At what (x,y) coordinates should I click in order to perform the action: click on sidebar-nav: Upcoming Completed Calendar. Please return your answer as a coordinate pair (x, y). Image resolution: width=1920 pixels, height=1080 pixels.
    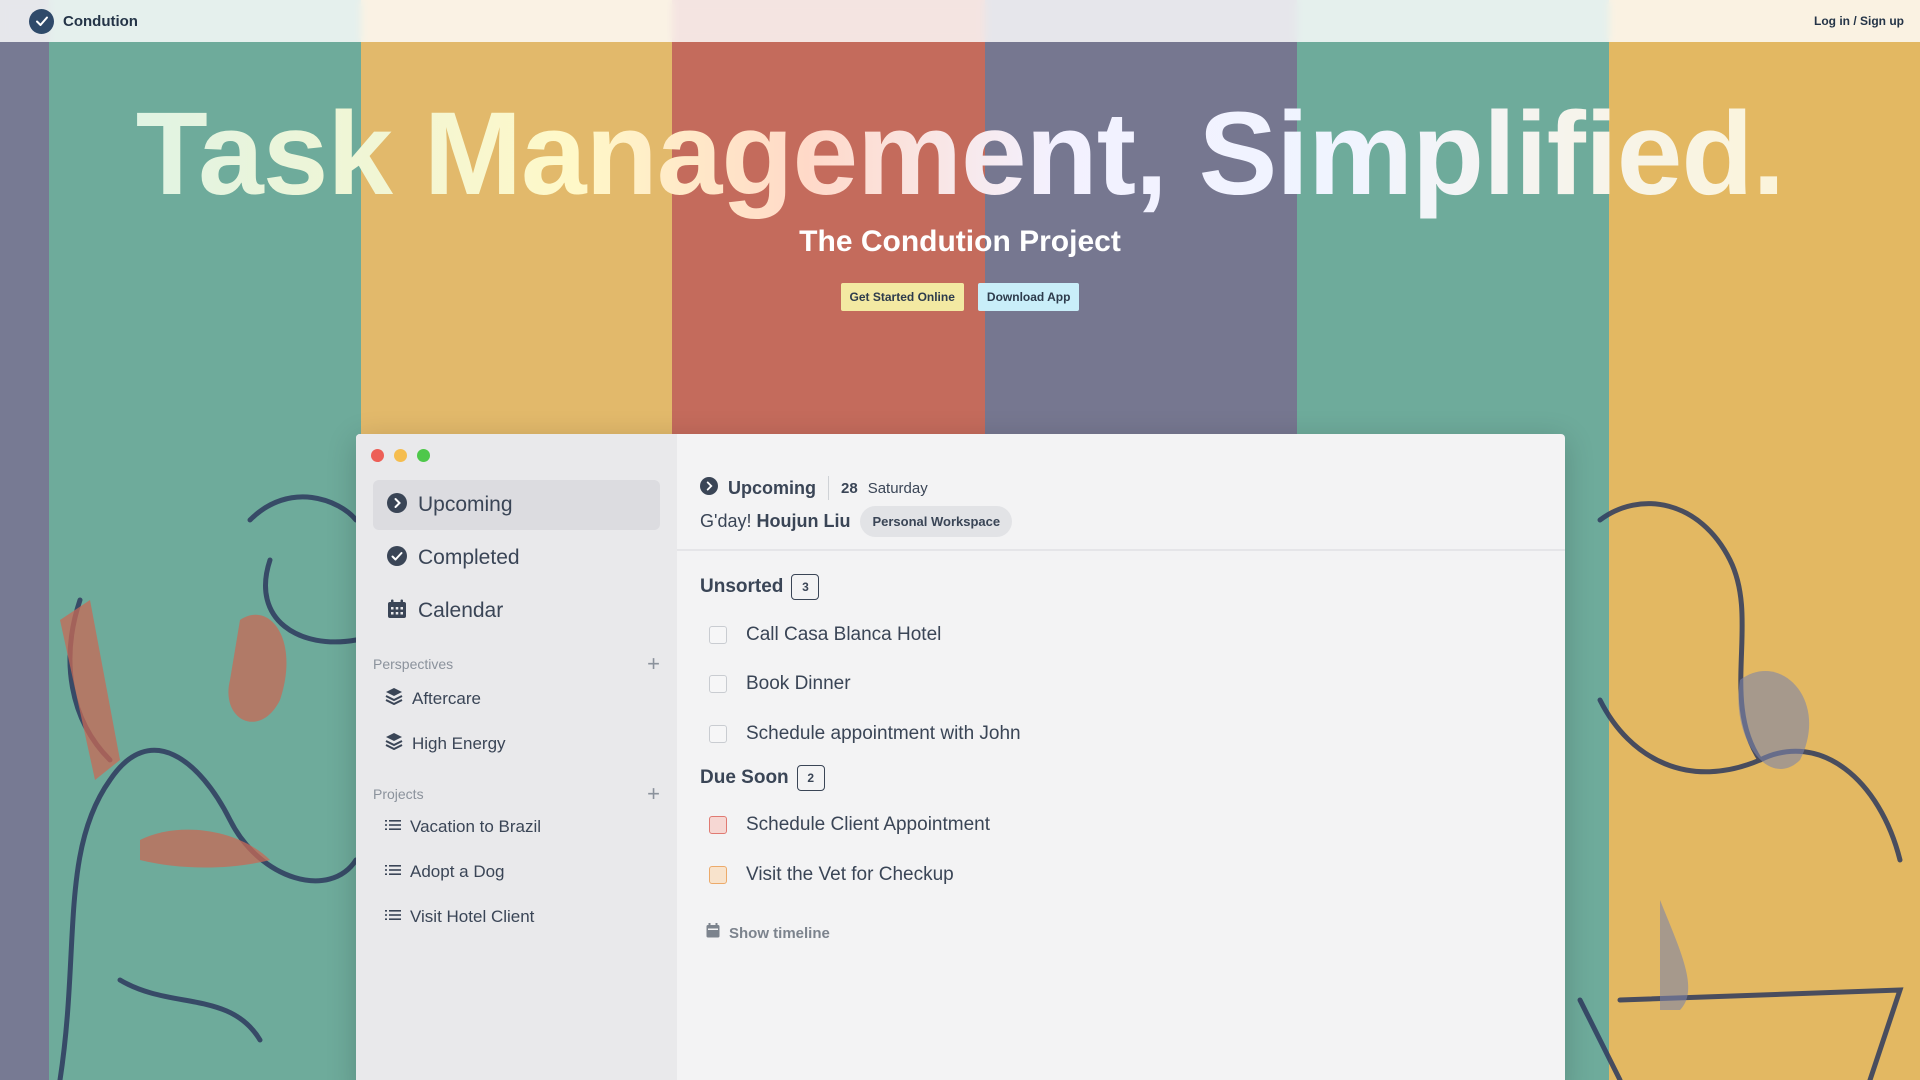
    Looking at the image, I should click on (516, 559).